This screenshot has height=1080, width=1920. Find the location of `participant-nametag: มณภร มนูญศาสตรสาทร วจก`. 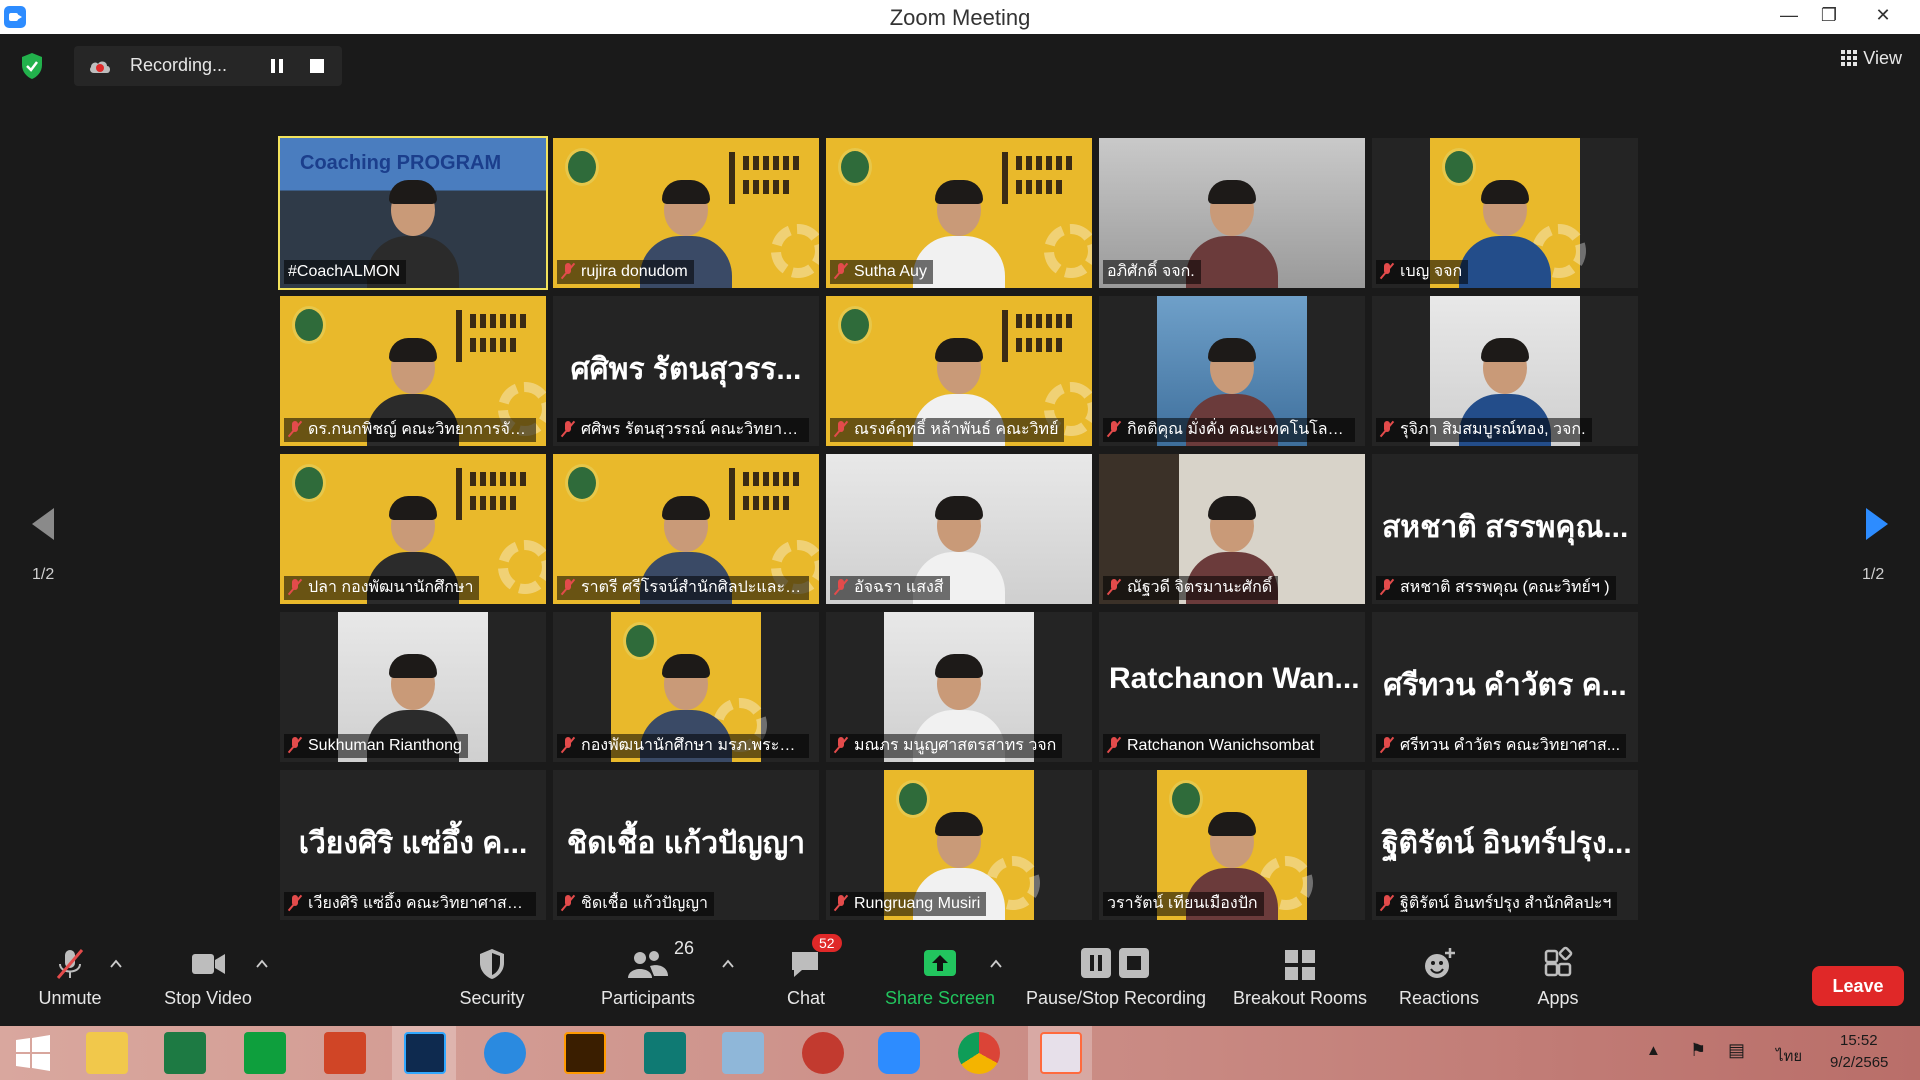

participant-nametag: มณภร มนูญศาสตรสาทร วจก is located at coordinates (946, 746).